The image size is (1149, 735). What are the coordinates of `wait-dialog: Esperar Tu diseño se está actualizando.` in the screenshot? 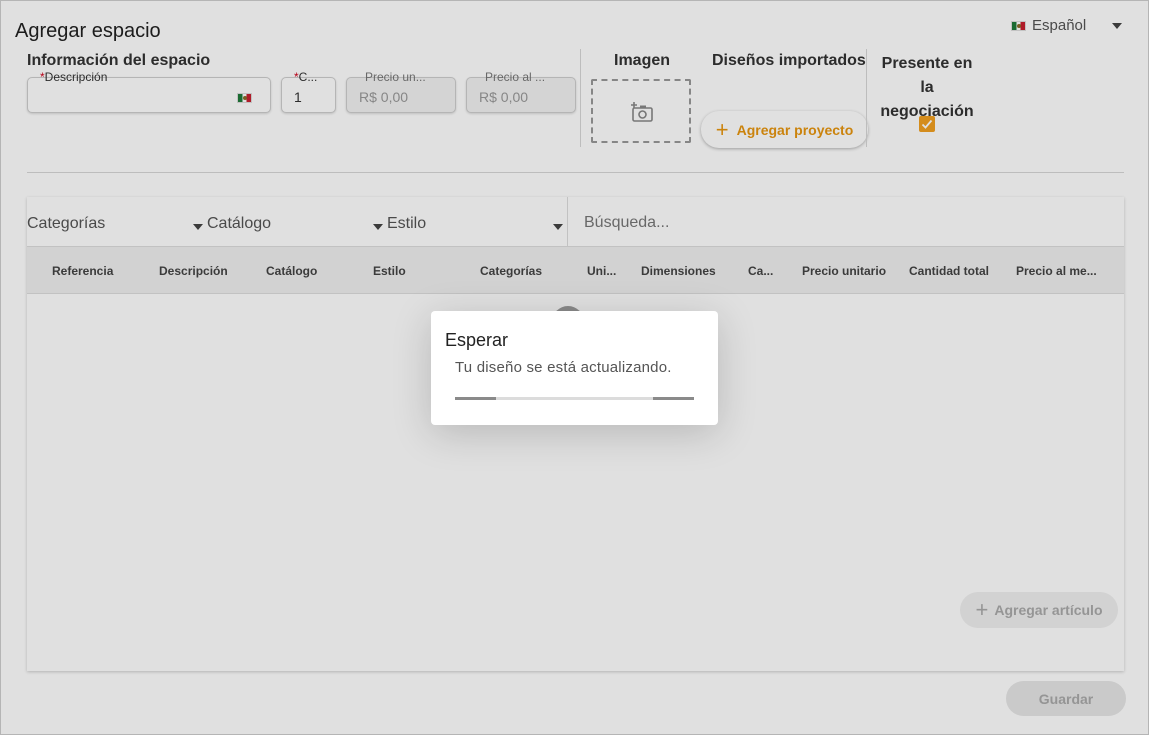 It's located at (574, 368).